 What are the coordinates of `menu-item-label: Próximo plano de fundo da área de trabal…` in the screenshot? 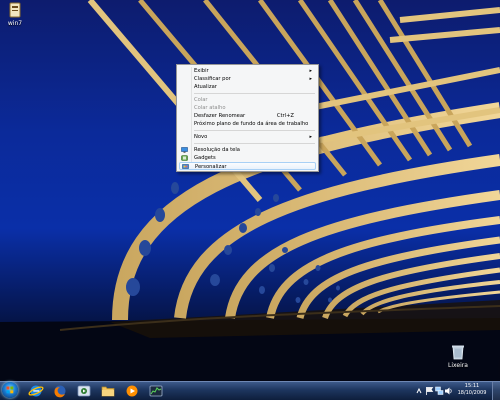 It's located at (251, 124).